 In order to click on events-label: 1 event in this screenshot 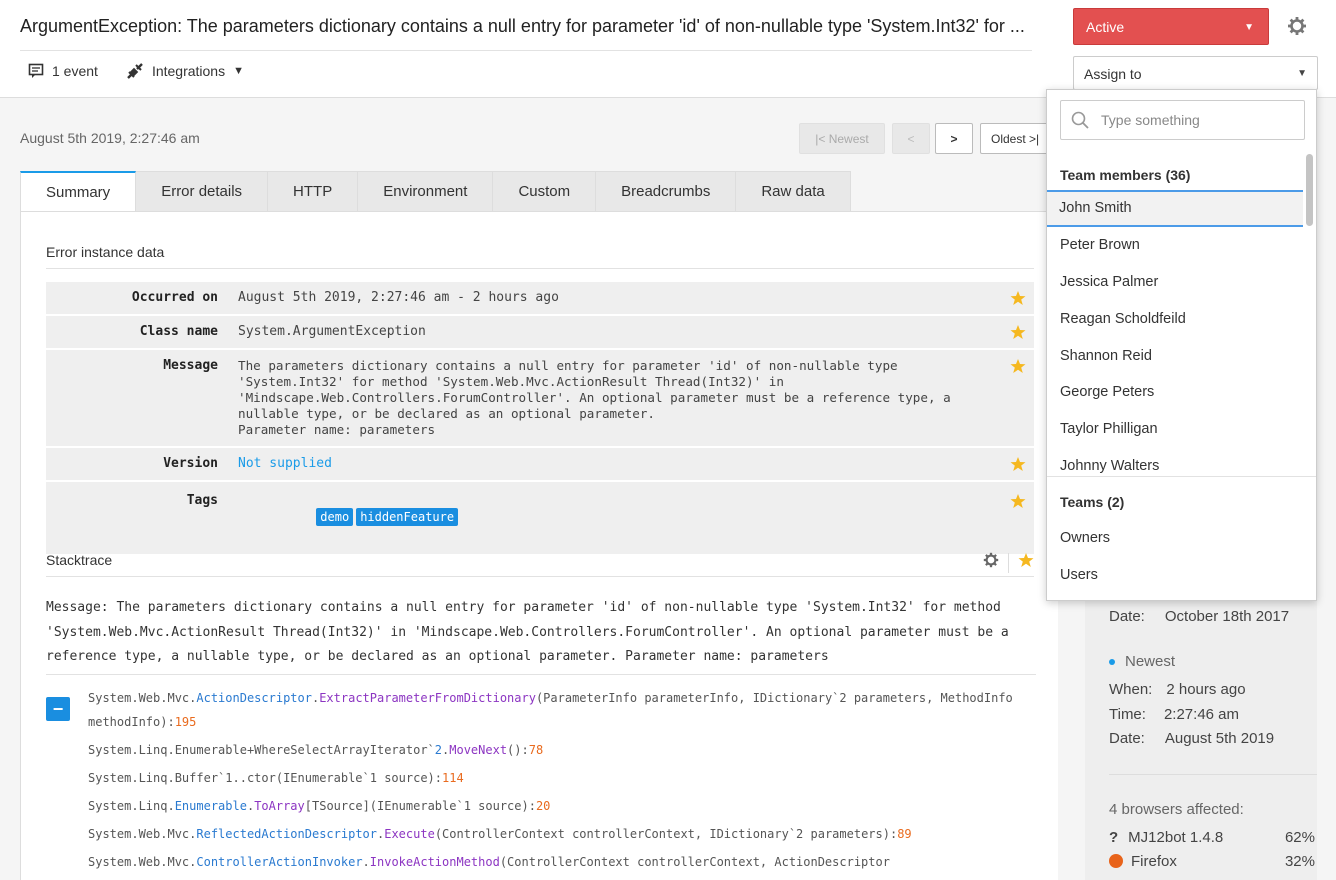, I will do `click(75, 71)`.